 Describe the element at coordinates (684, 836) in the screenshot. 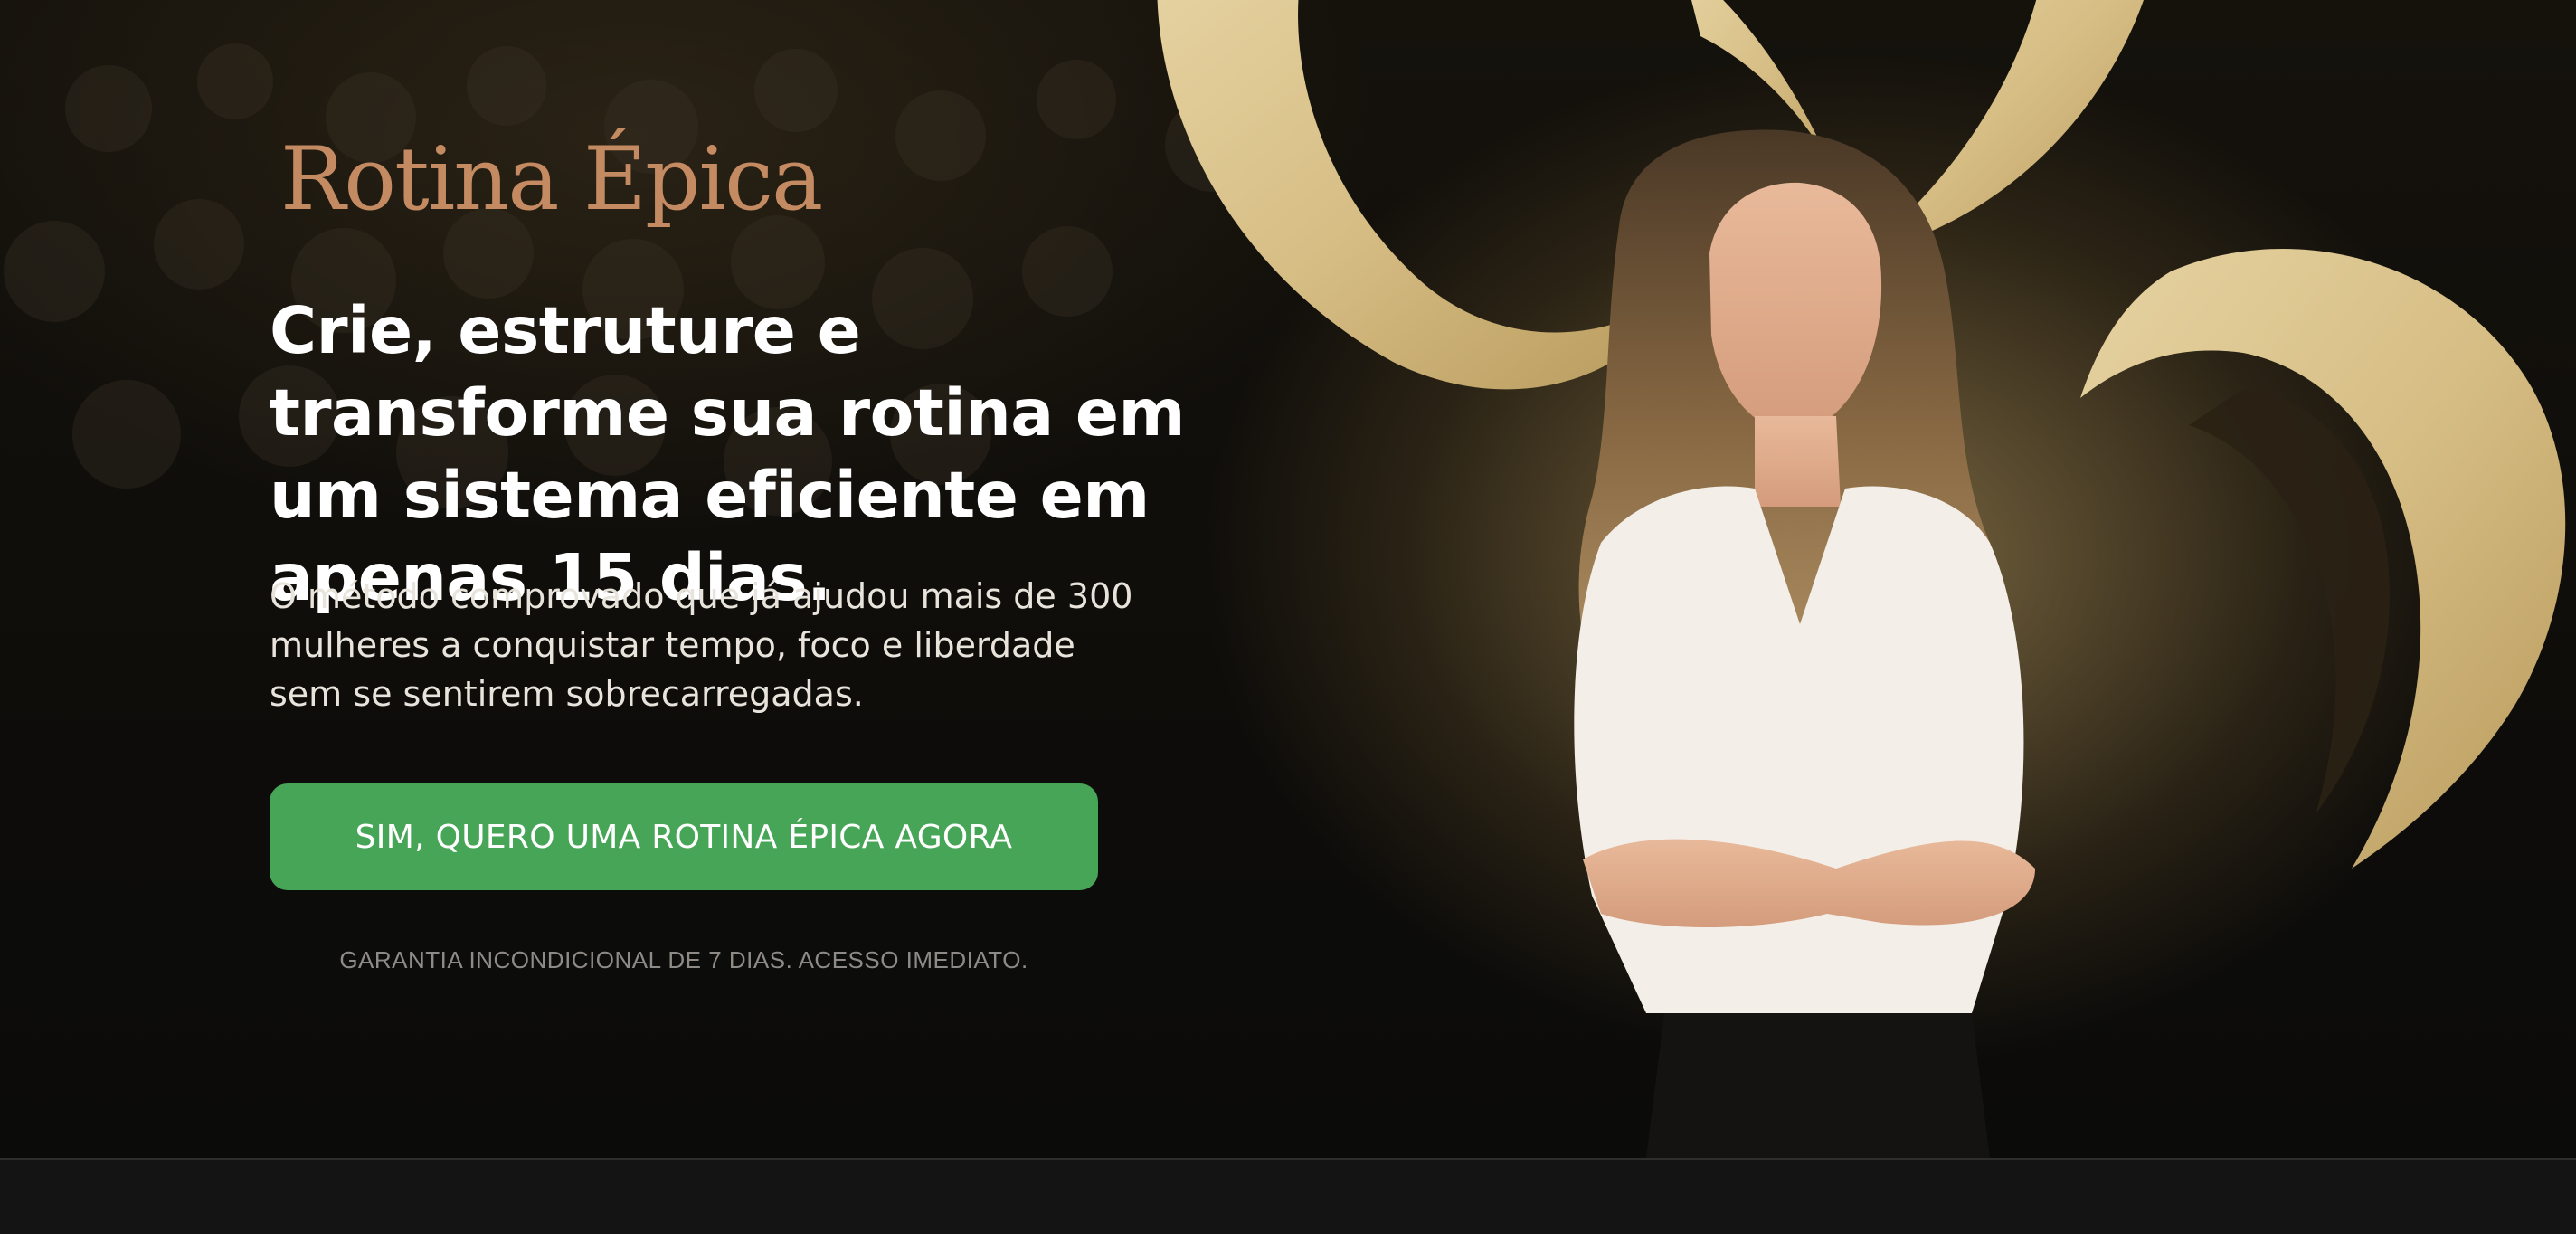

I see `cta-button: SIM, QUERO UMA ROTINA ÉPICA AGORA` at that location.